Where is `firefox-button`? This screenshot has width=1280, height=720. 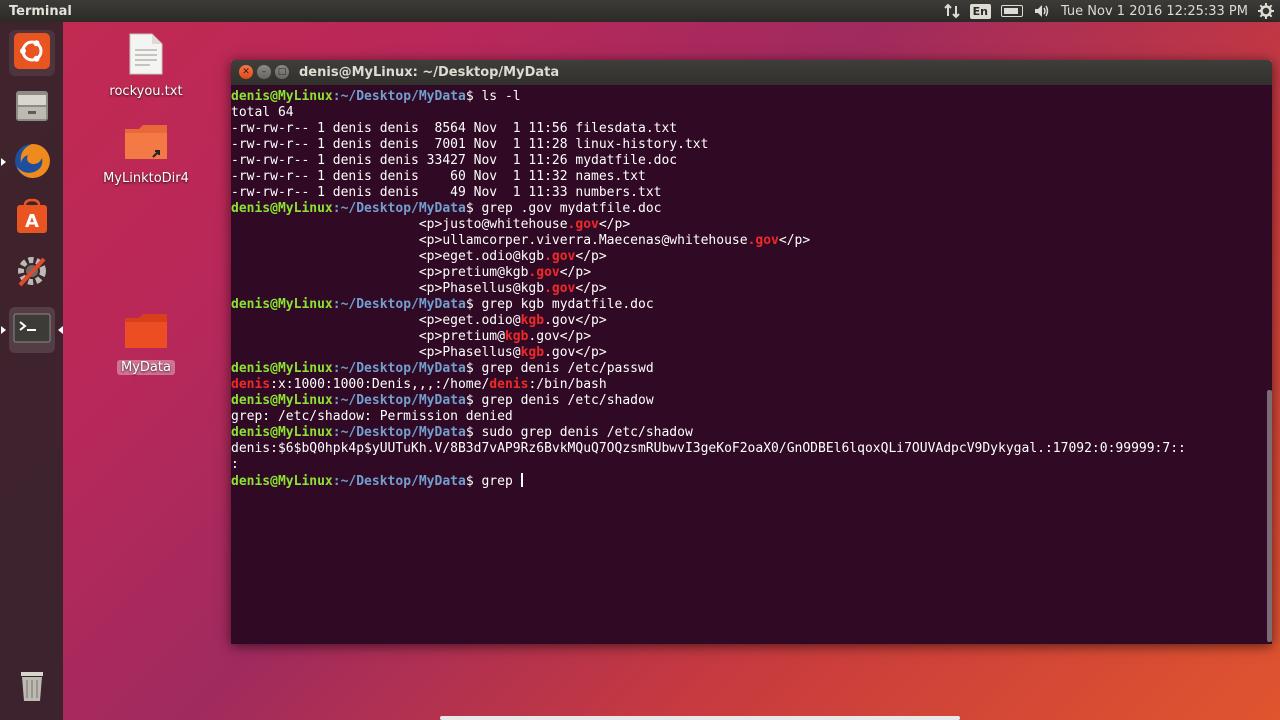
firefox-button is located at coordinates (32, 163).